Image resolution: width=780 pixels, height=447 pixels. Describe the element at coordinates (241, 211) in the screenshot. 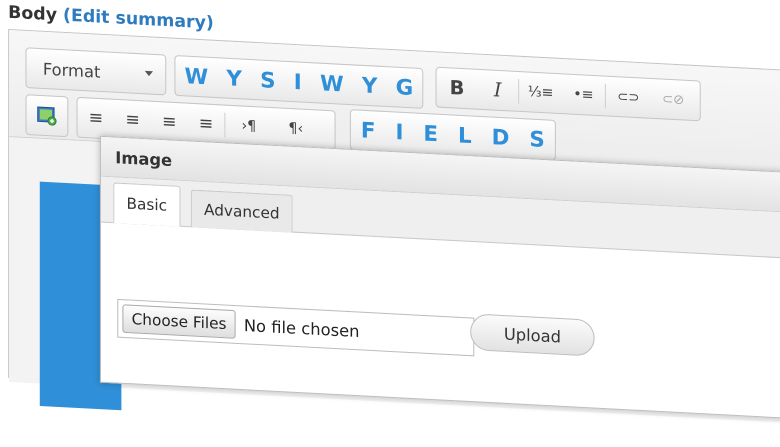

I see `tab-advanced: Advanced` at that location.